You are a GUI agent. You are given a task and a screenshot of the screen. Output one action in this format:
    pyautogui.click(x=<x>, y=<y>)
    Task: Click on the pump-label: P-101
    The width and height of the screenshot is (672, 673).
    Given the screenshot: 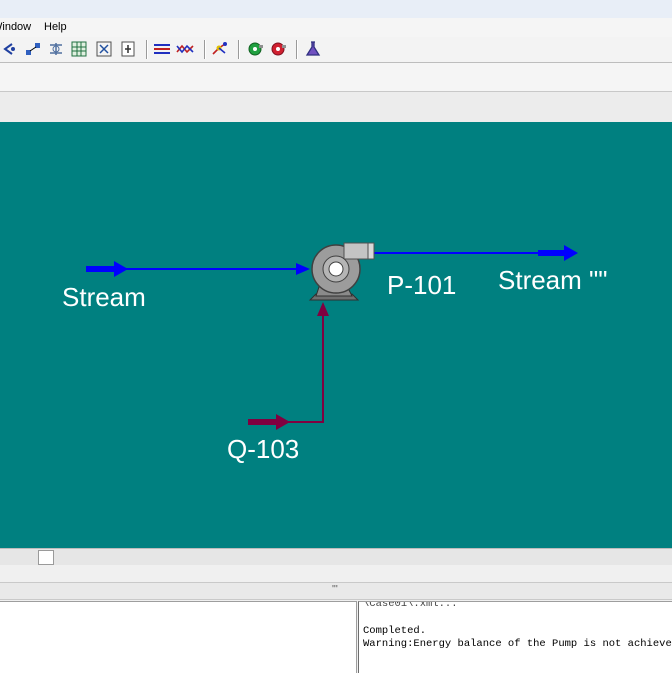 What is the action you would take?
    pyautogui.click(x=421, y=285)
    